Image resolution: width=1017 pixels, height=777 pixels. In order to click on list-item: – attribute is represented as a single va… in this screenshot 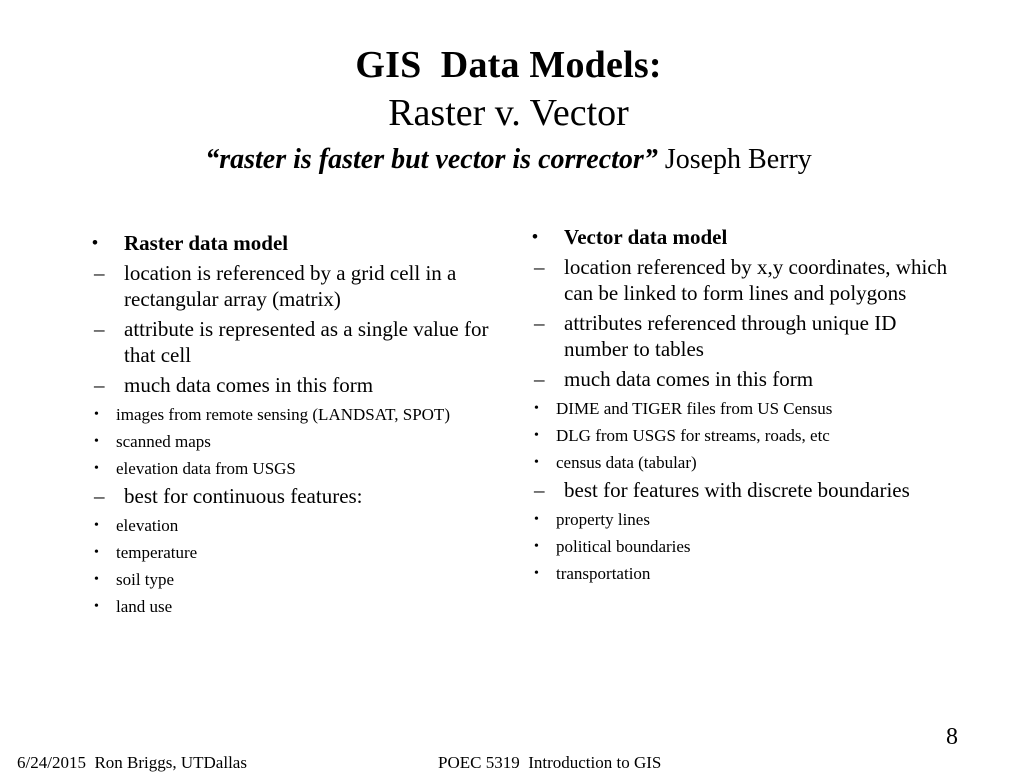, I will do `click(293, 342)`.